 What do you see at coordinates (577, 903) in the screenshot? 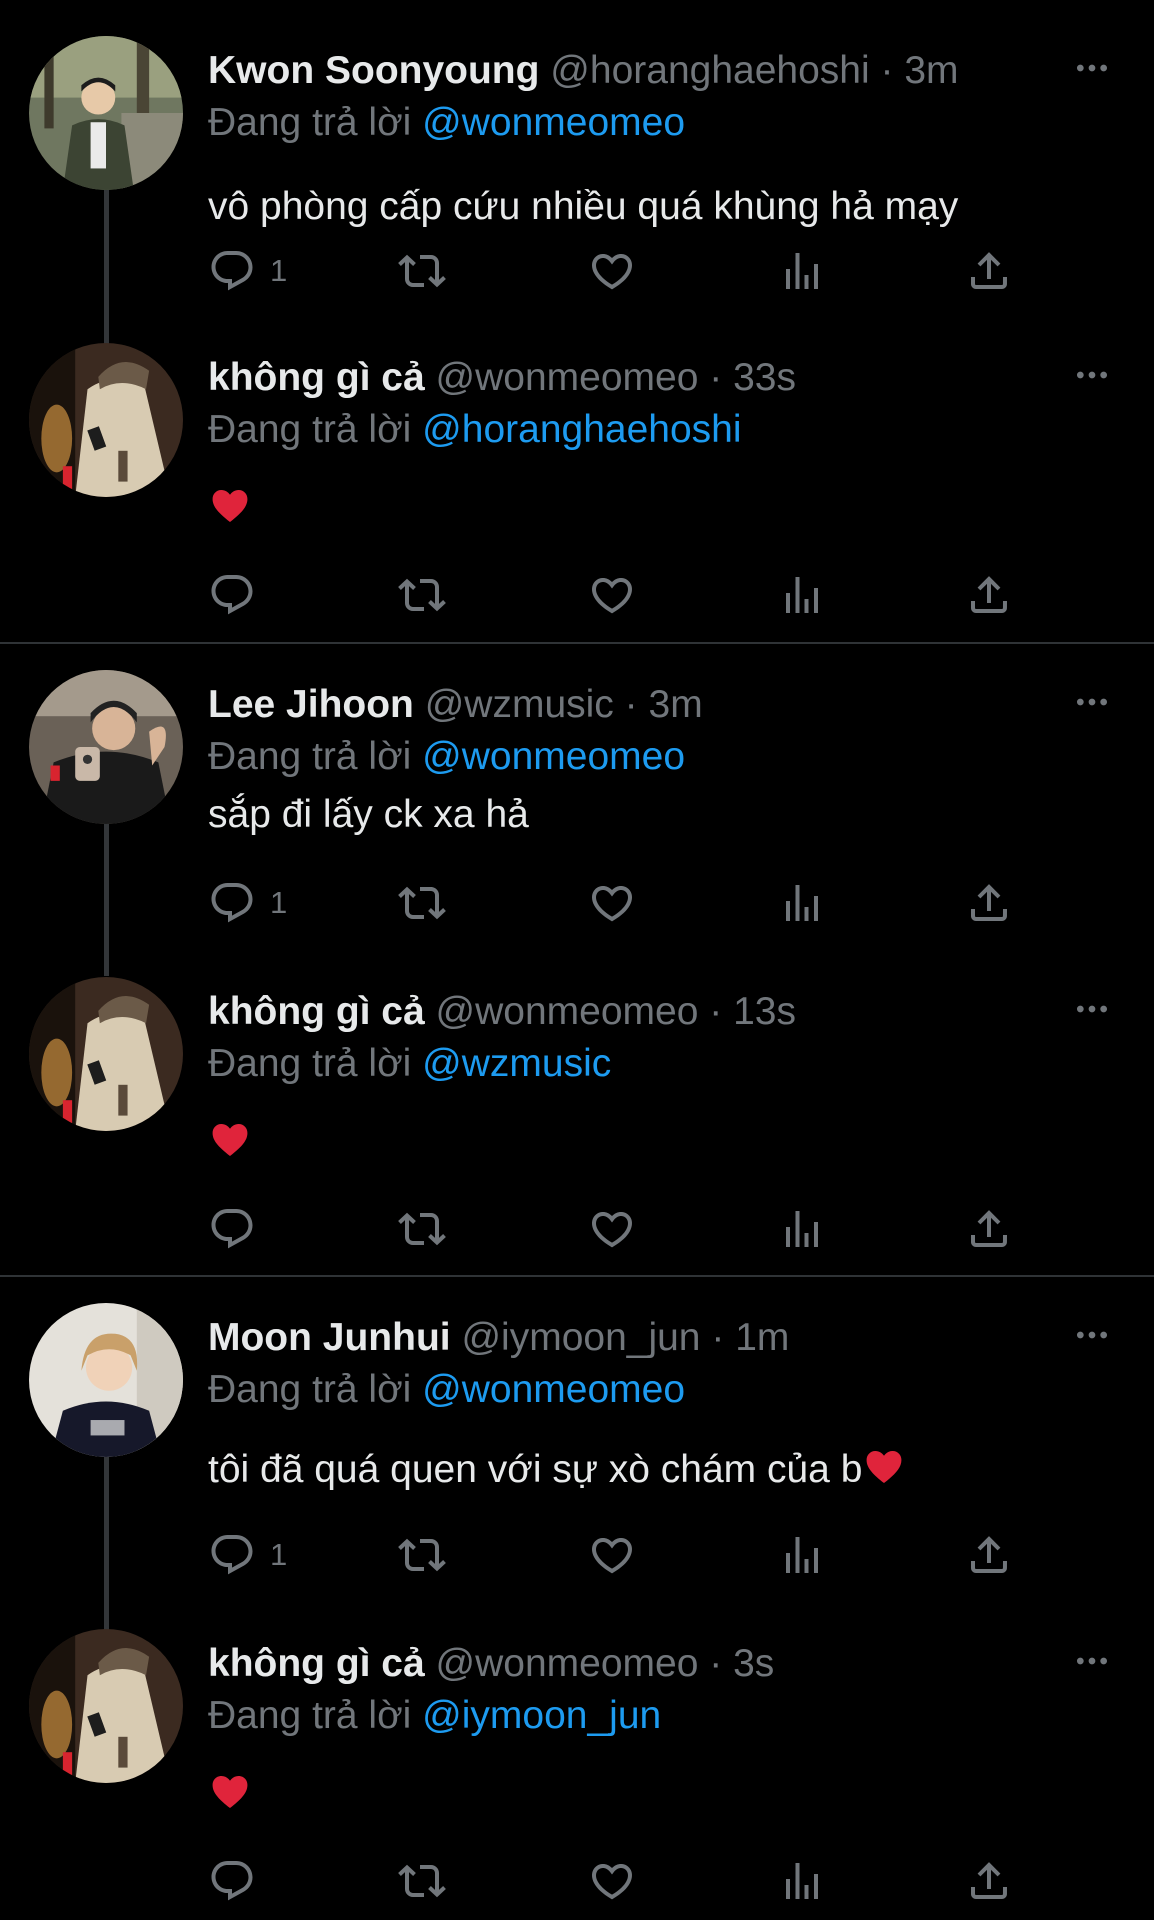
I see `action-bar: 1` at bounding box center [577, 903].